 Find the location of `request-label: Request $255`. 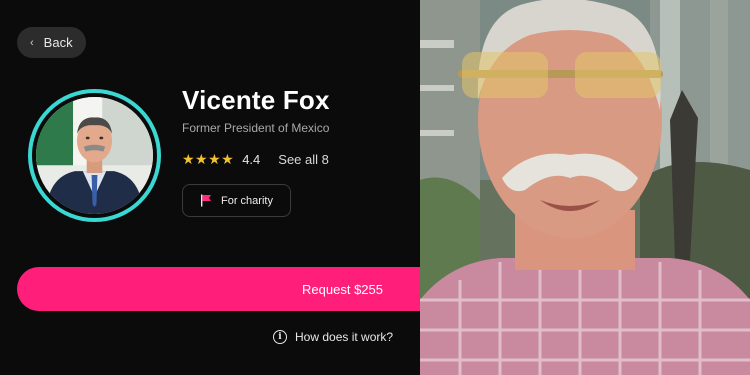

request-label: Request $255 is located at coordinates (342, 289).